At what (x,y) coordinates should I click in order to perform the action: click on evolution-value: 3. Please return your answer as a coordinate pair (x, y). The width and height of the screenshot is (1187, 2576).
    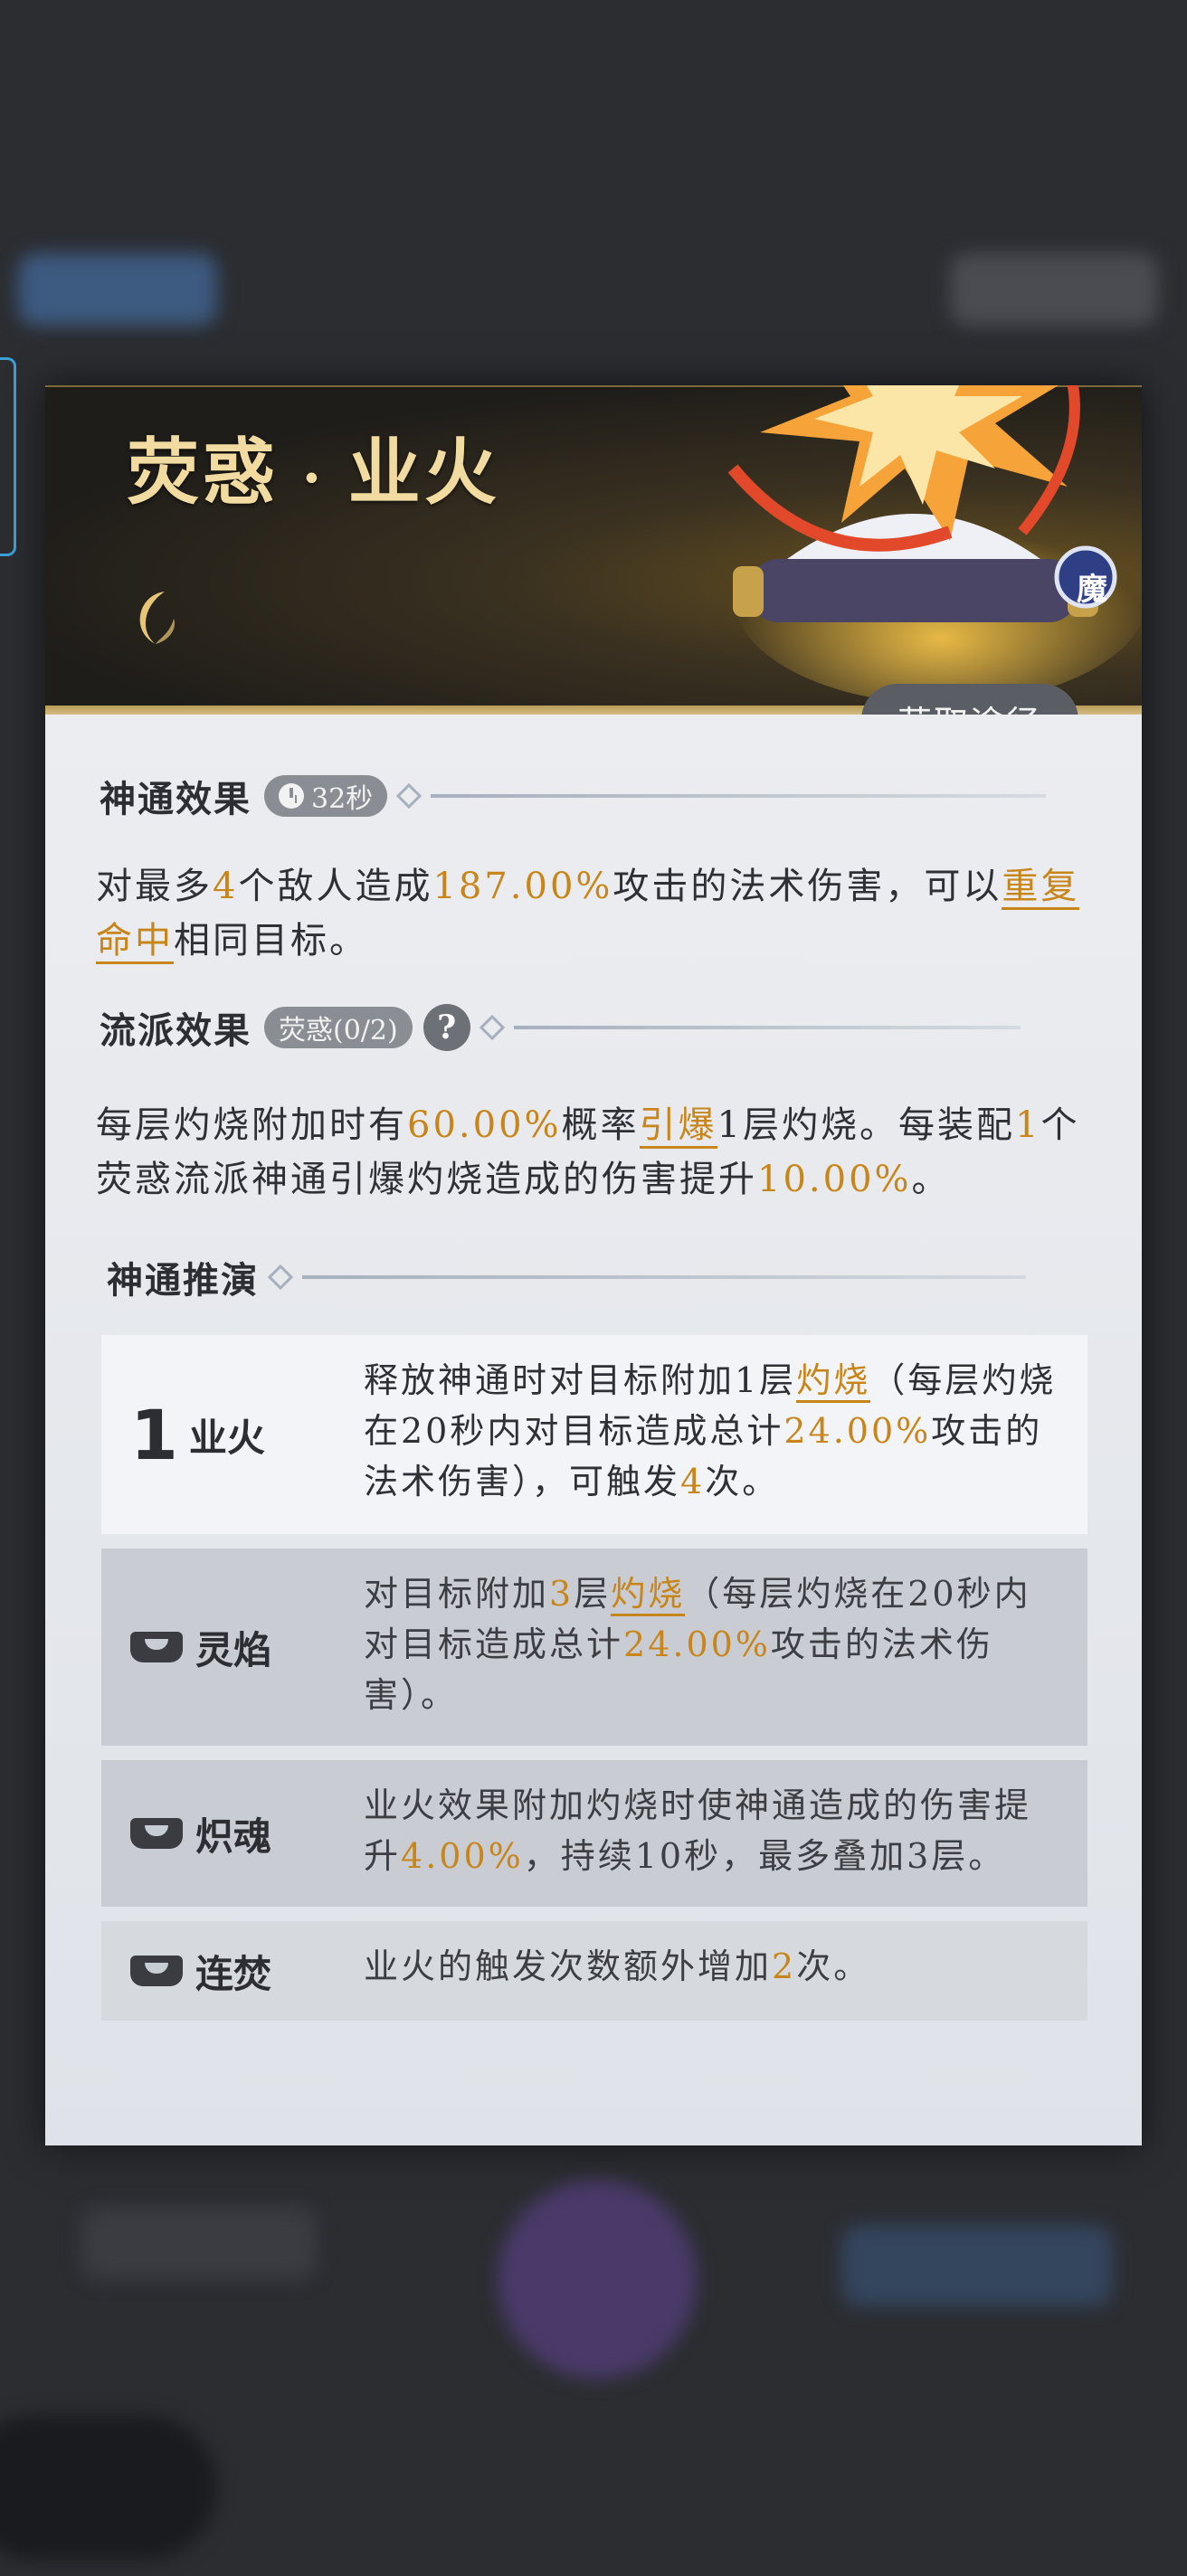
    Looking at the image, I should click on (562, 1594).